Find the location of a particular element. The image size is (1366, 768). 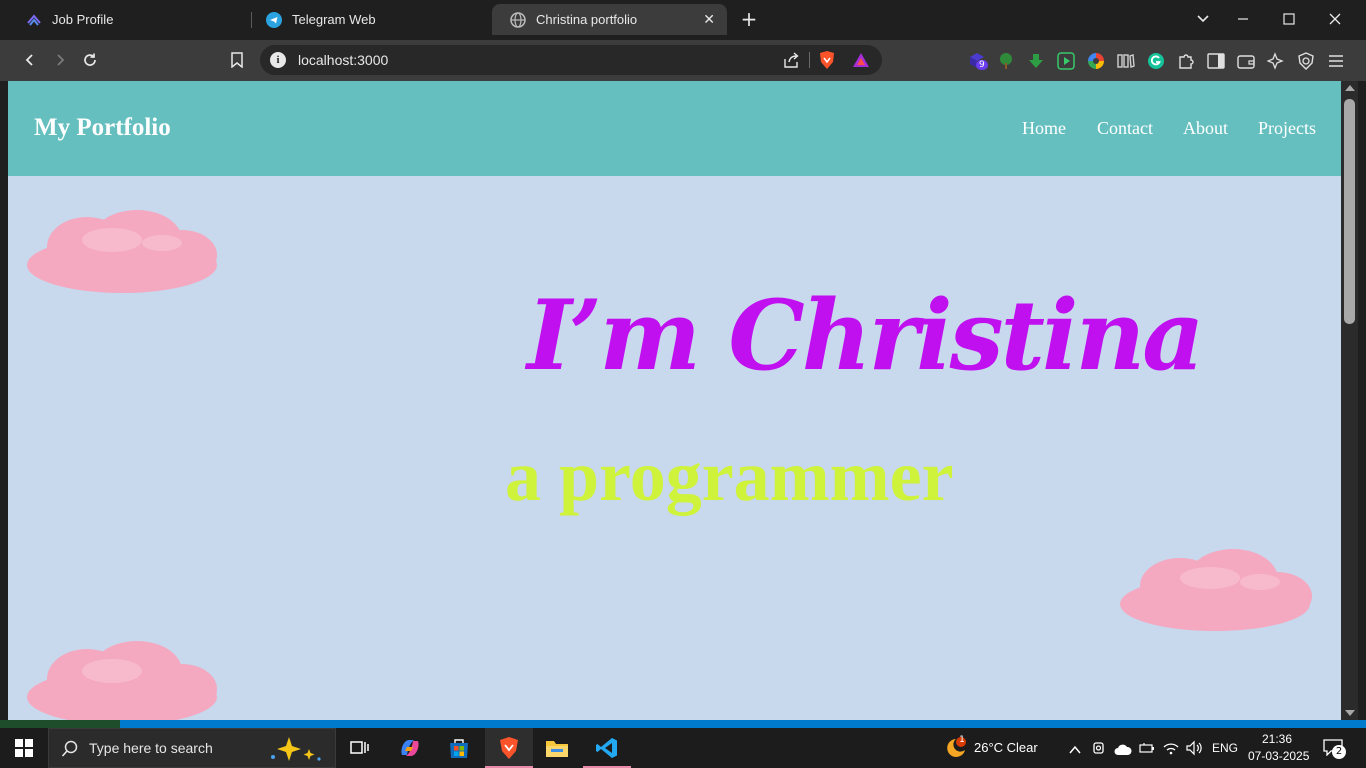

color-wheel-extension-icon is located at coordinates (1096, 61).